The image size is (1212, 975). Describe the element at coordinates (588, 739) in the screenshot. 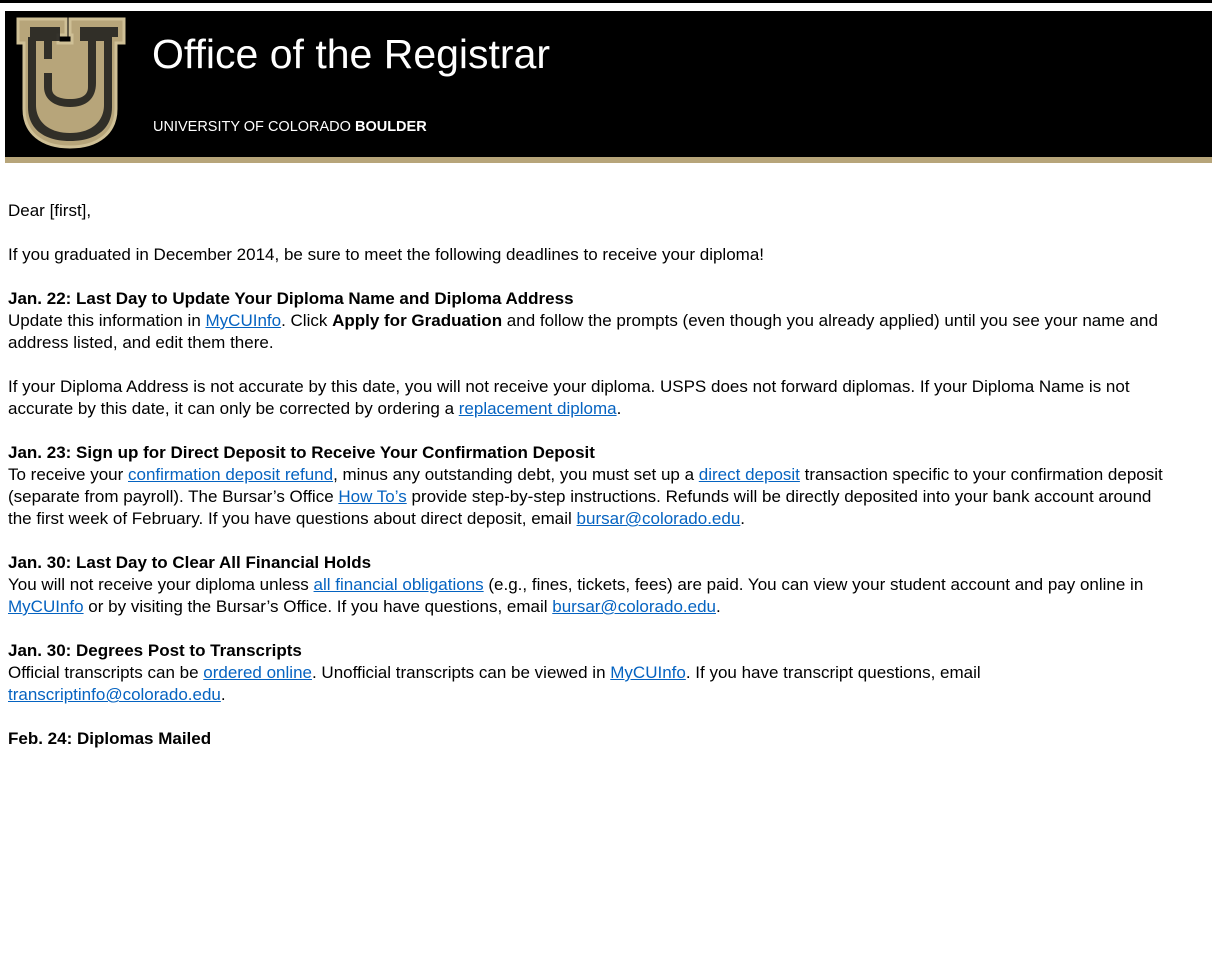

I see `section-diplomas-mailed: Feb. 24: Diplomas Mailed` at that location.